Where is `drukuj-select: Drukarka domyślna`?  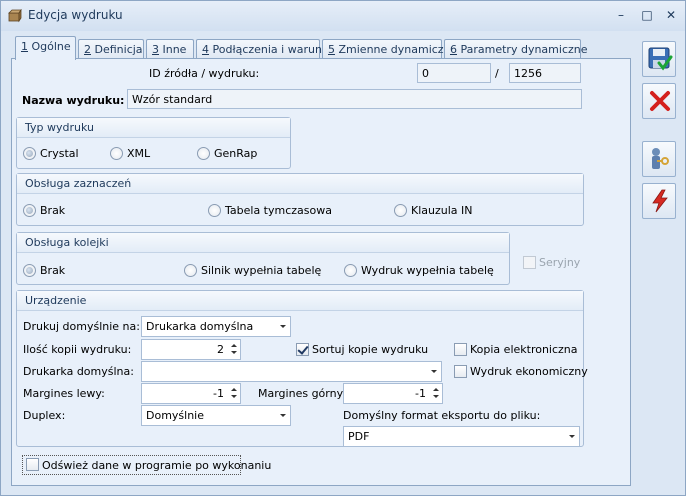 drukuj-select: Drukarka domyślna is located at coordinates (216, 326).